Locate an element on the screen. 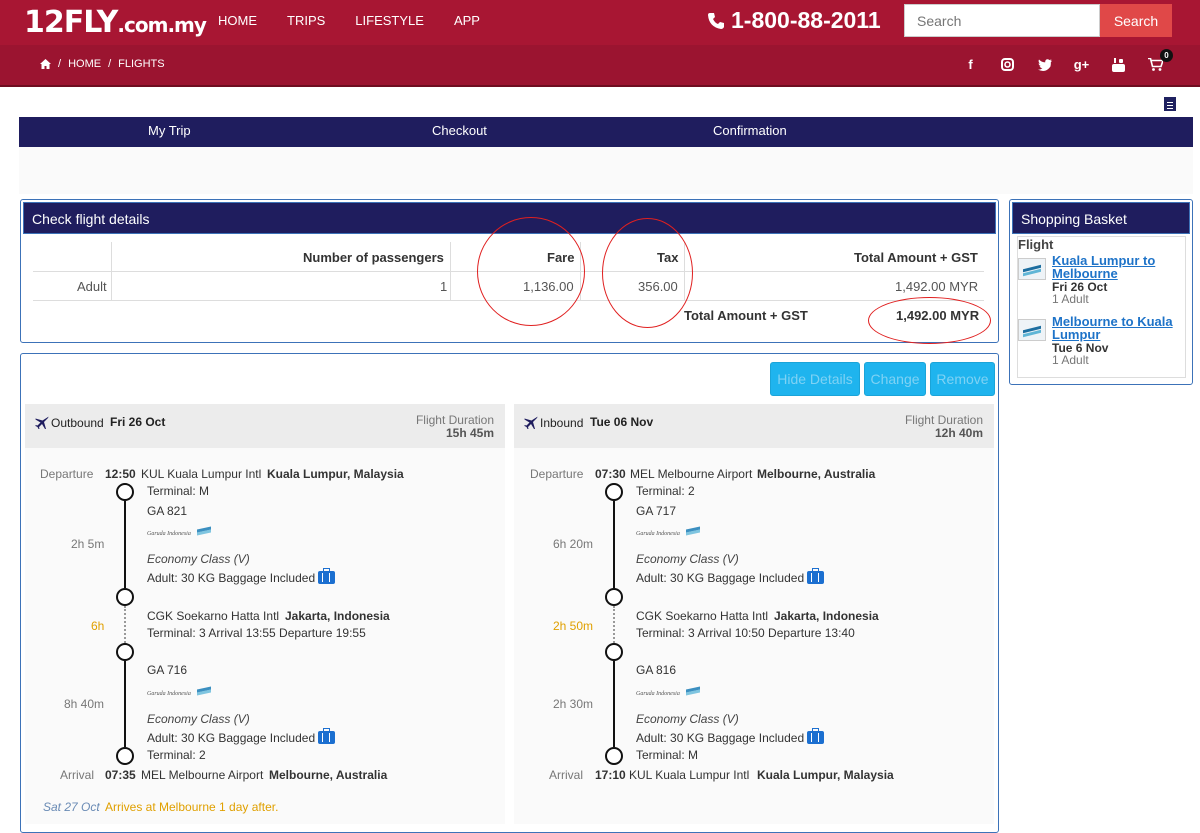 The width and height of the screenshot is (1200, 833). document-icon is located at coordinates (1170, 104).